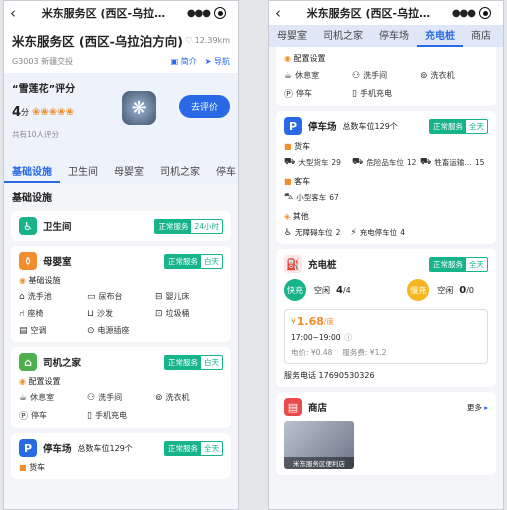 Image resolution: width=507 pixels, height=510 pixels. Describe the element at coordinates (223, 173) in the screenshot. I see `tab-parking: 停车` at that location.